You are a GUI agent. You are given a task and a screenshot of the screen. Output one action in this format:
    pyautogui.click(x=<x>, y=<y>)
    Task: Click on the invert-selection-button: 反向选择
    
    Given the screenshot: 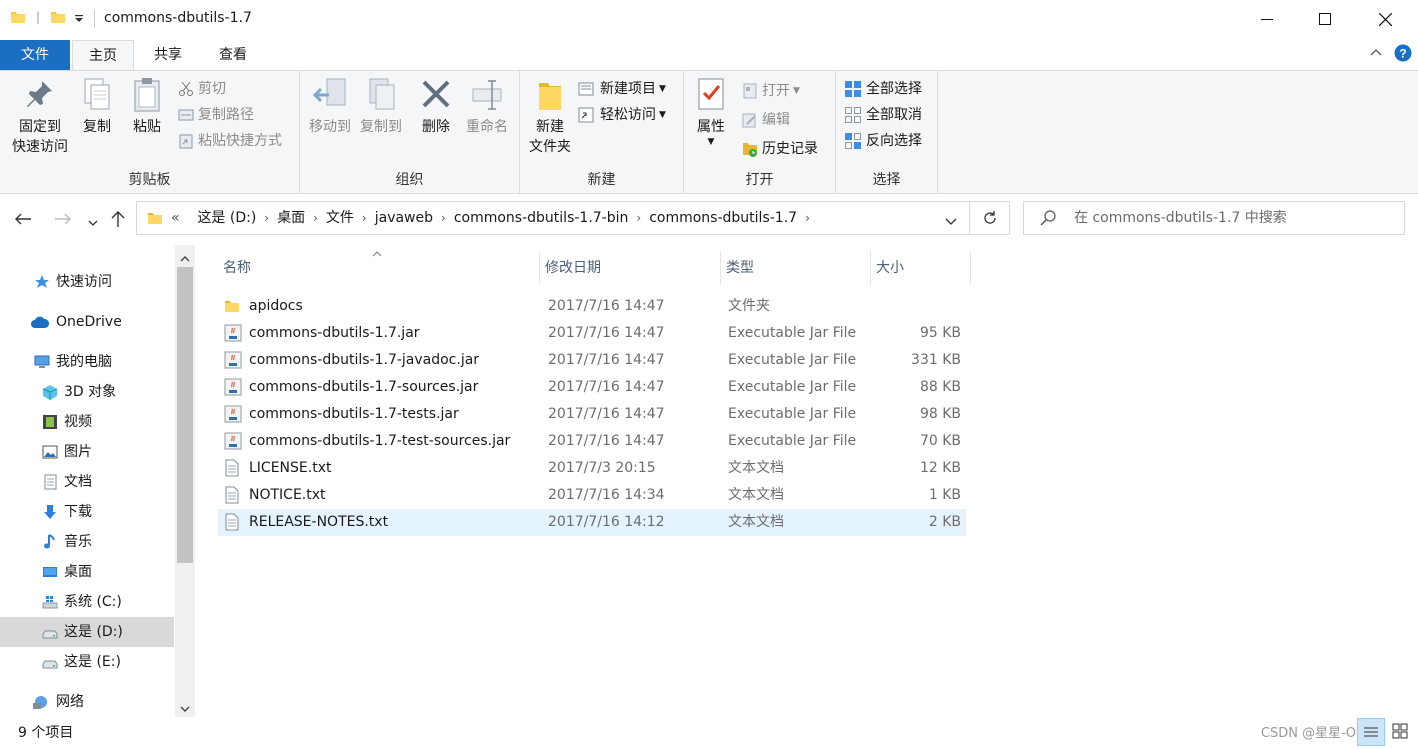 What is the action you would take?
    pyautogui.click(x=883, y=141)
    